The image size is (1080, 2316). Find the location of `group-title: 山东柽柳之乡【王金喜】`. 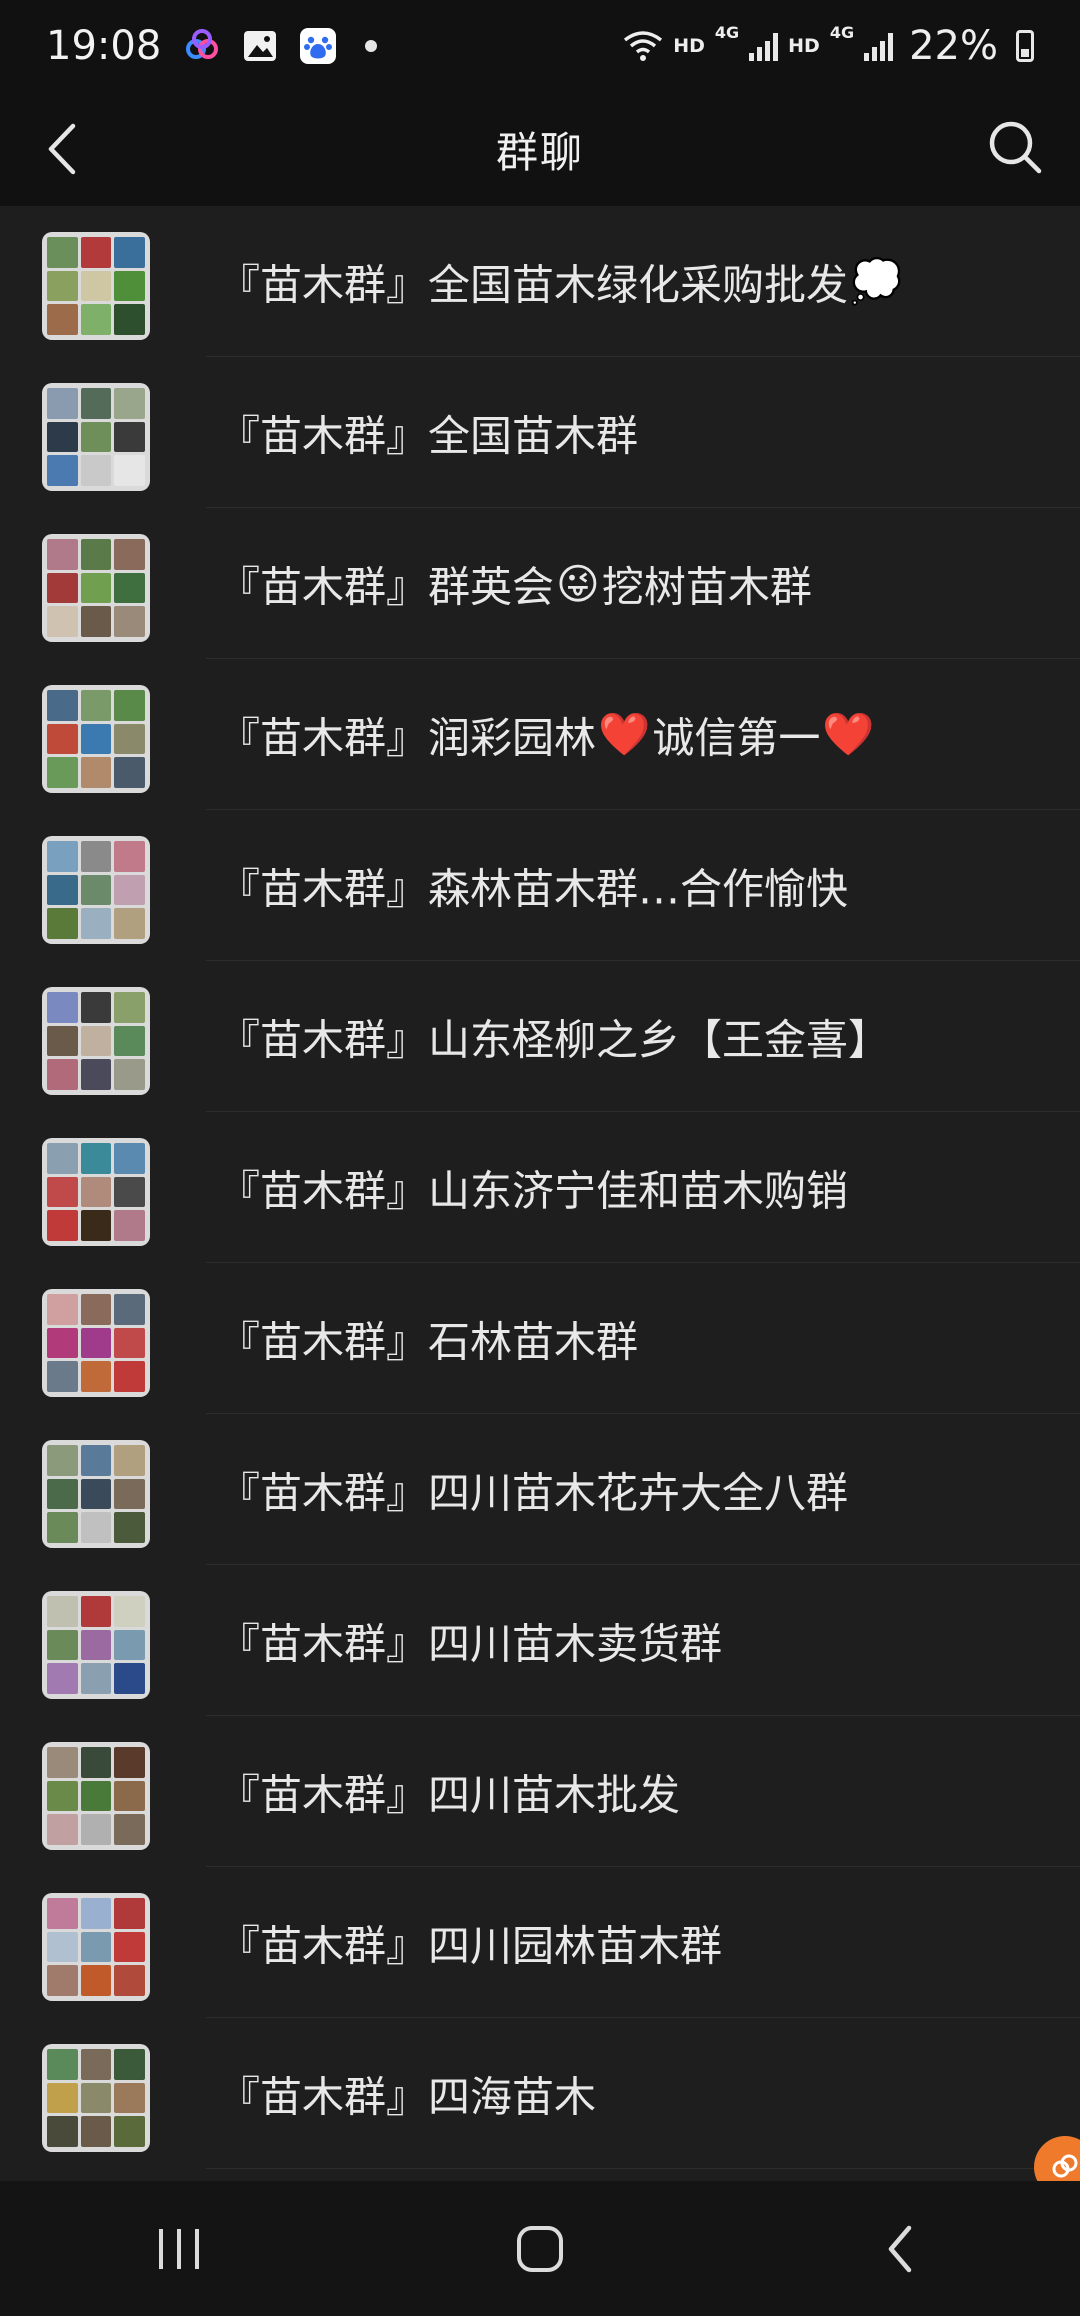

group-title: 山东柽柳之乡【王金喜】 is located at coordinates (659, 1039).